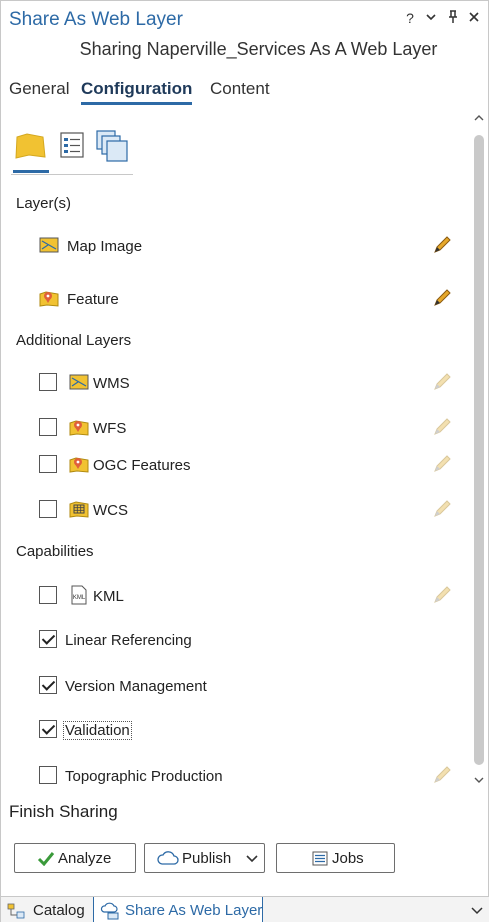  I want to click on edit-kml-button, so click(442, 595).